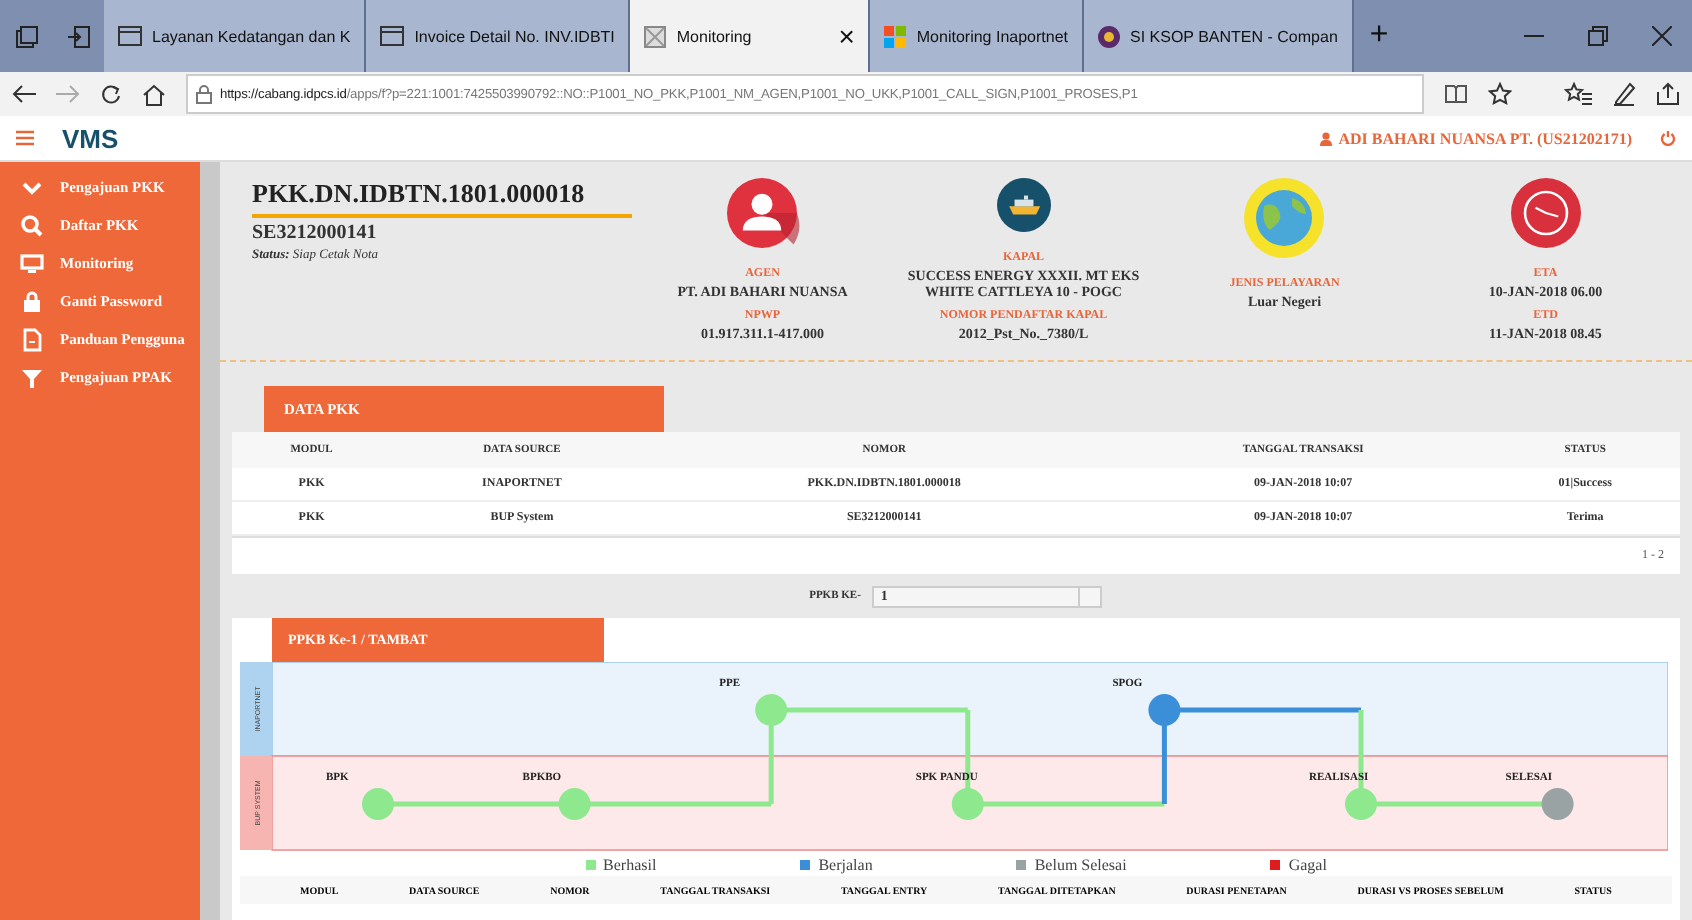  I want to click on browser-tab: Layanan Kedatangan dan K, so click(235, 36).